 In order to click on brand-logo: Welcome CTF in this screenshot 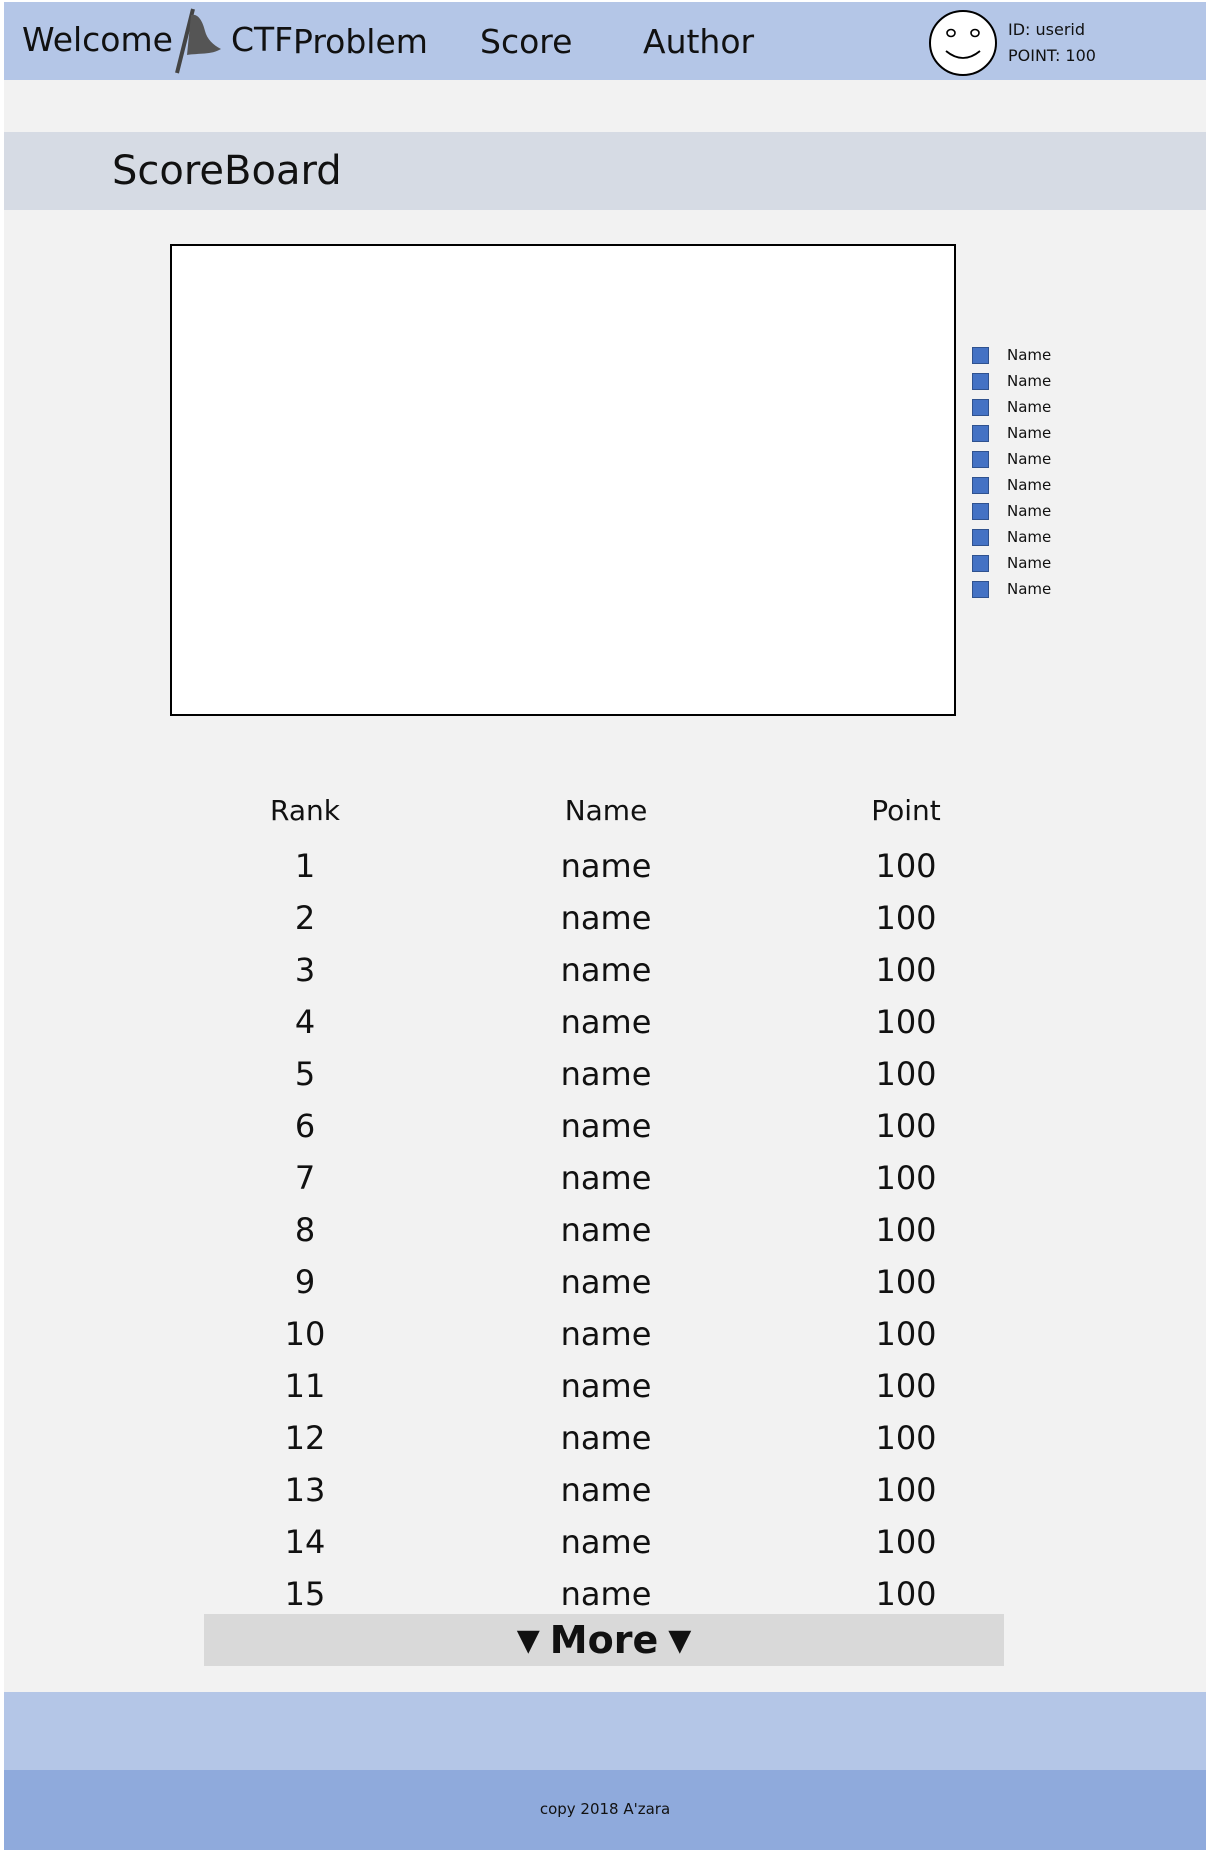, I will do `click(157, 40)`.